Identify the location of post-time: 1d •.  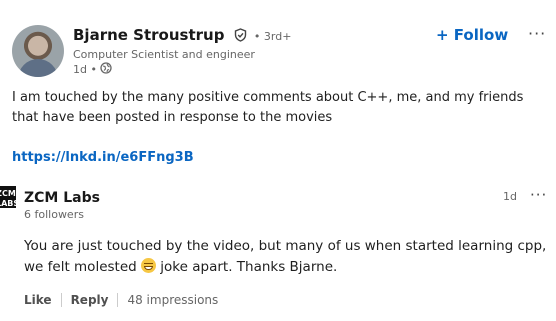
(85, 69).